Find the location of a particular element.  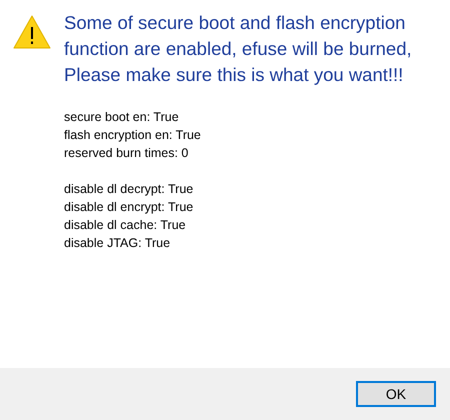

ok-button: OK is located at coordinates (396, 394).